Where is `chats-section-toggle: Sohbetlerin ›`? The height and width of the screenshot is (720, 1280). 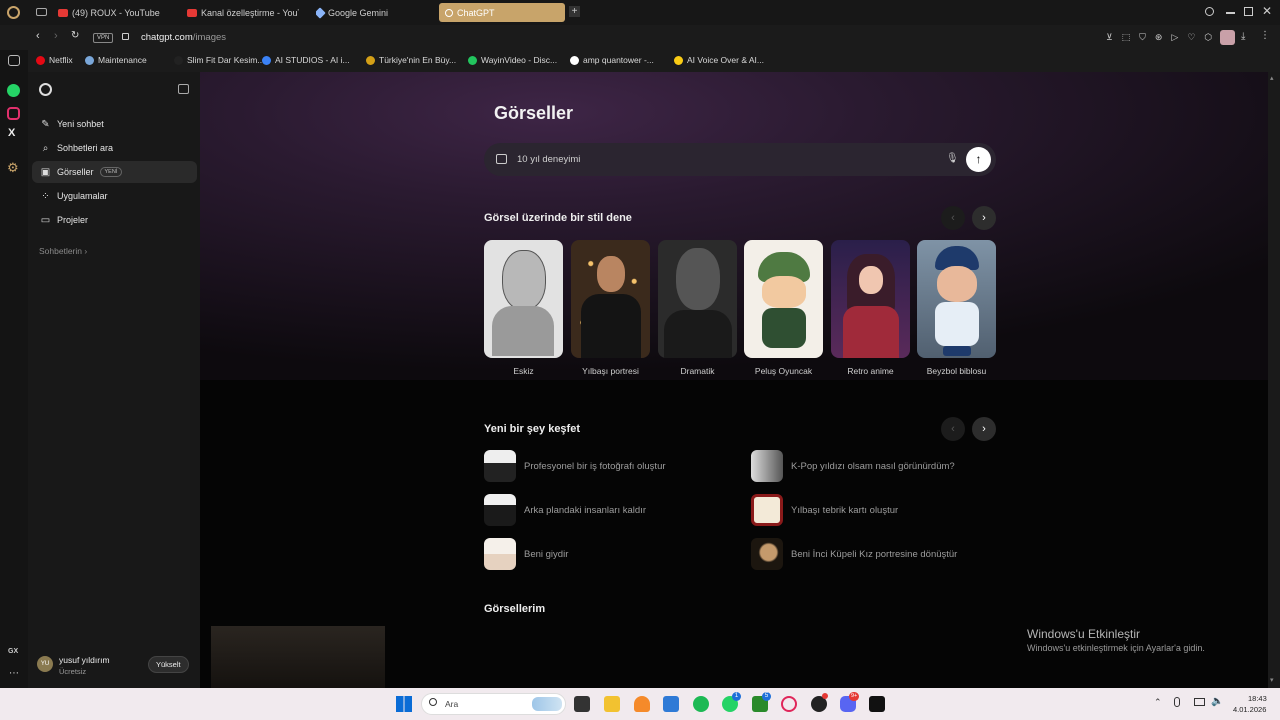 chats-section-toggle: Sohbetlerin › is located at coordinates (63, 251).